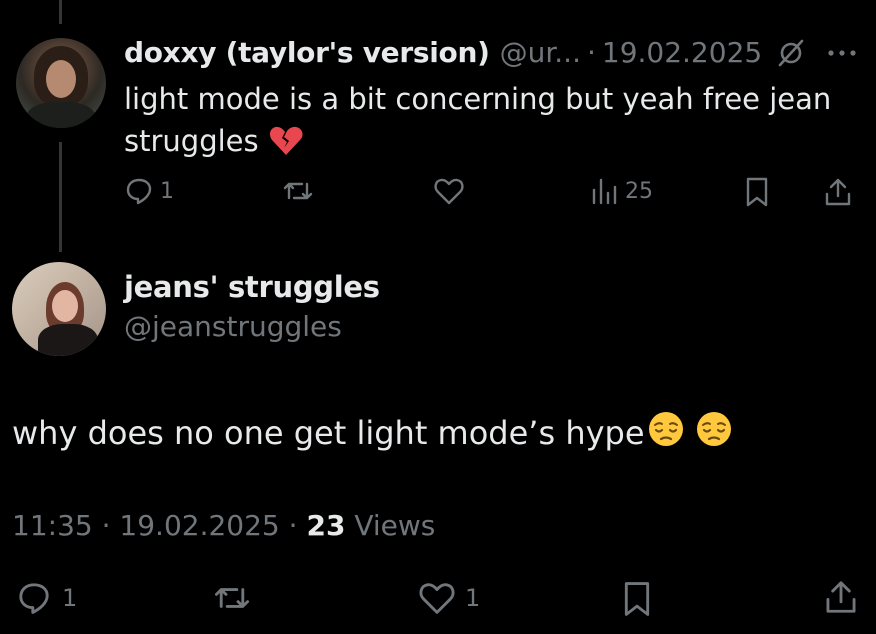  What do you see at coordinates (307, 52) in the screenshot?
I see `reply-author-name: doxxy (taylor's version)` at bounding box center [307, 52].